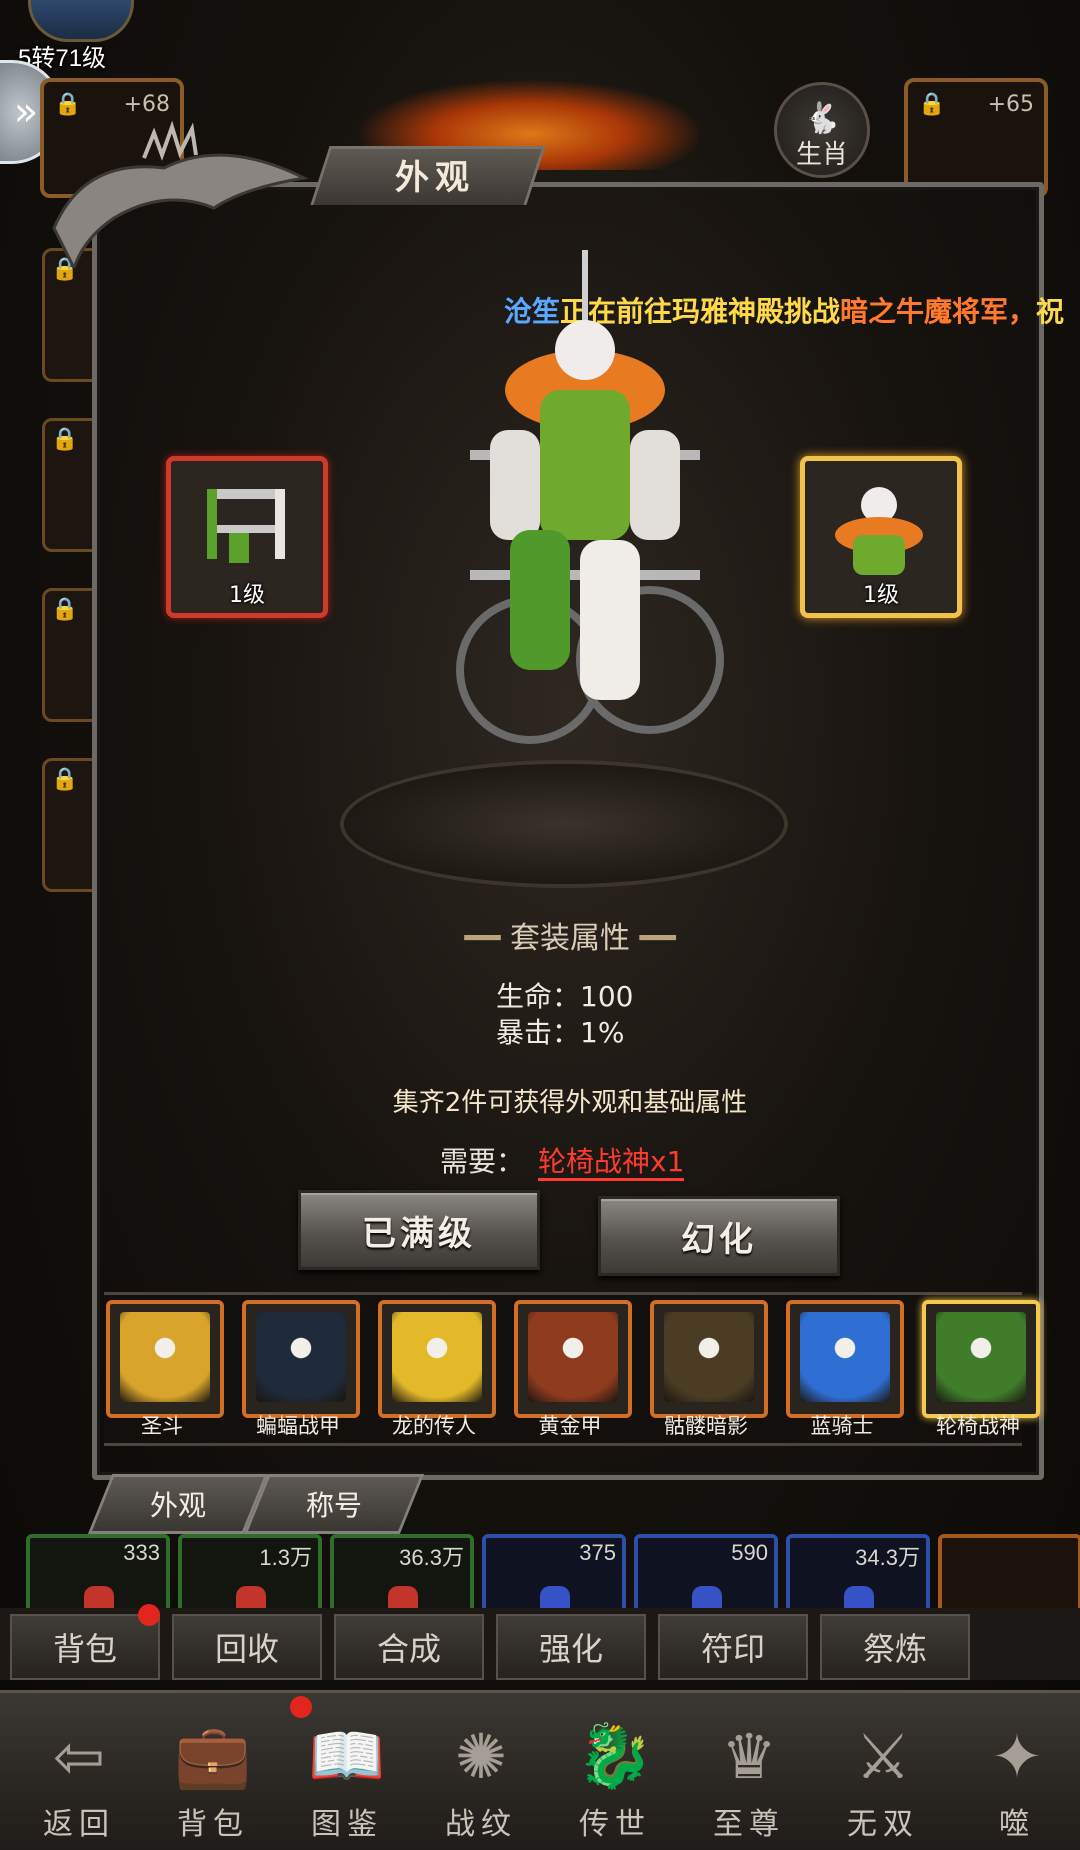 The width and height of the screenshot is (1080, 1850). I want to click on nav-item-backpack: 💼 背包, so click(213, 1772).